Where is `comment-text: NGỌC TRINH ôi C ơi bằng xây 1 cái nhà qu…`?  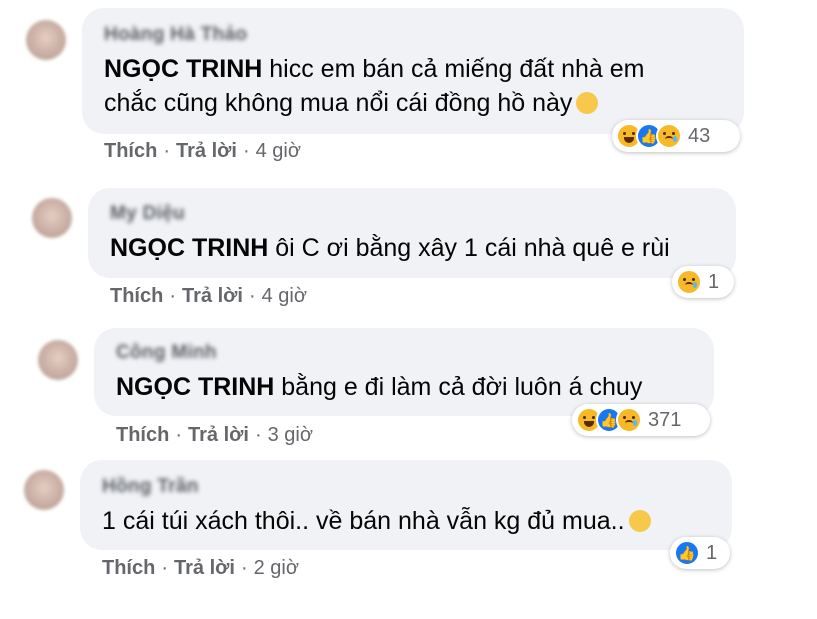
comment-text: NGỌC TRINH ôi C ơi bằng xây 1 cái nhà qu… is located at coordinates (390, 248).